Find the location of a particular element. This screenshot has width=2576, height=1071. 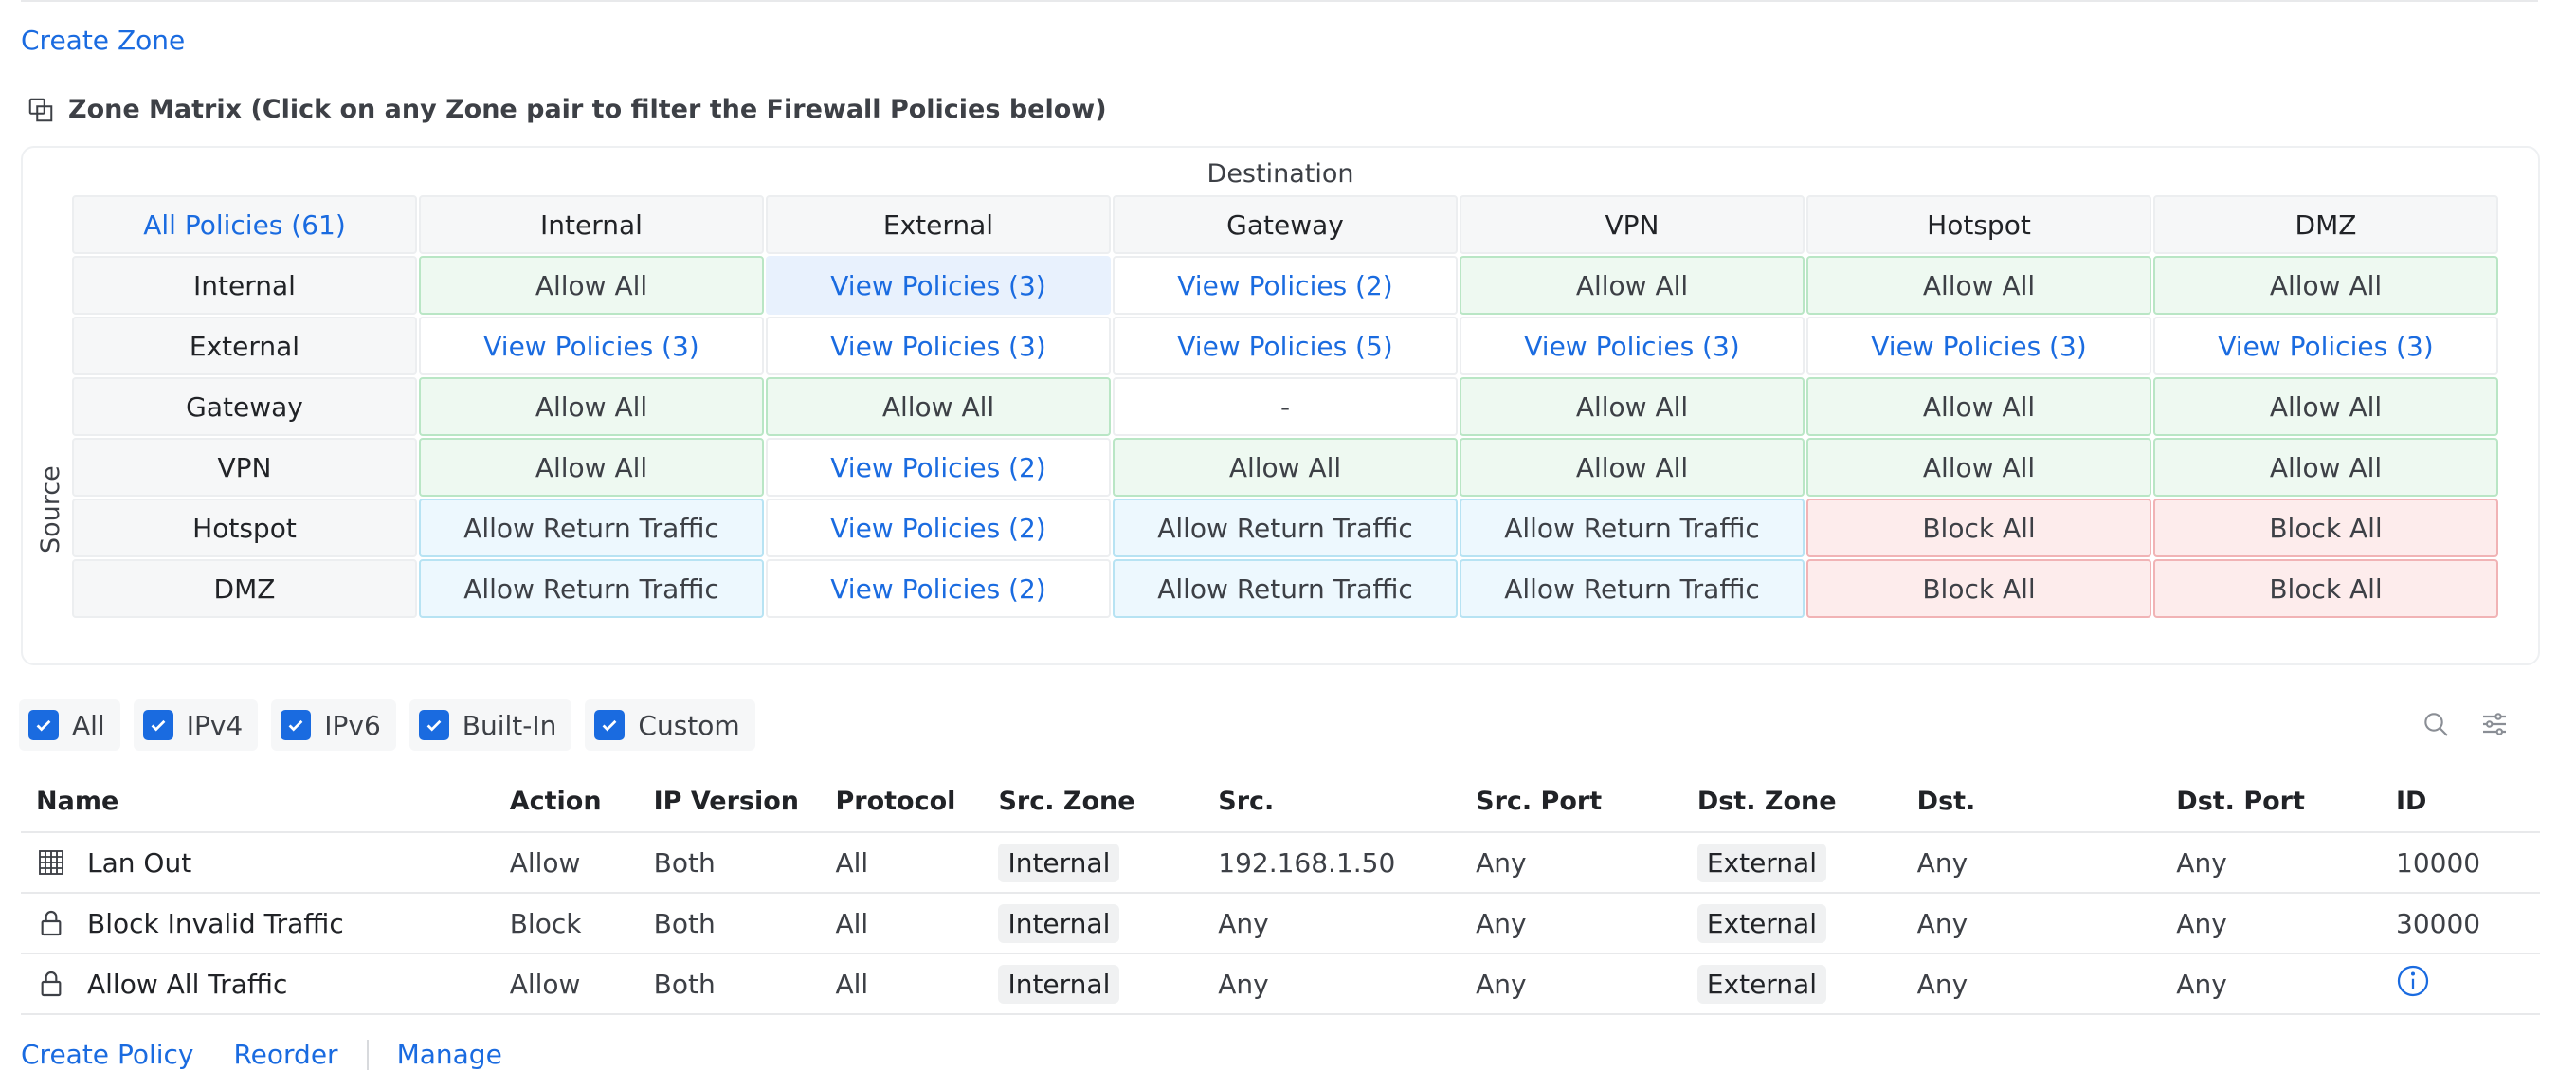

filter-chip: IPv4 is located at coordinates (196, 725).